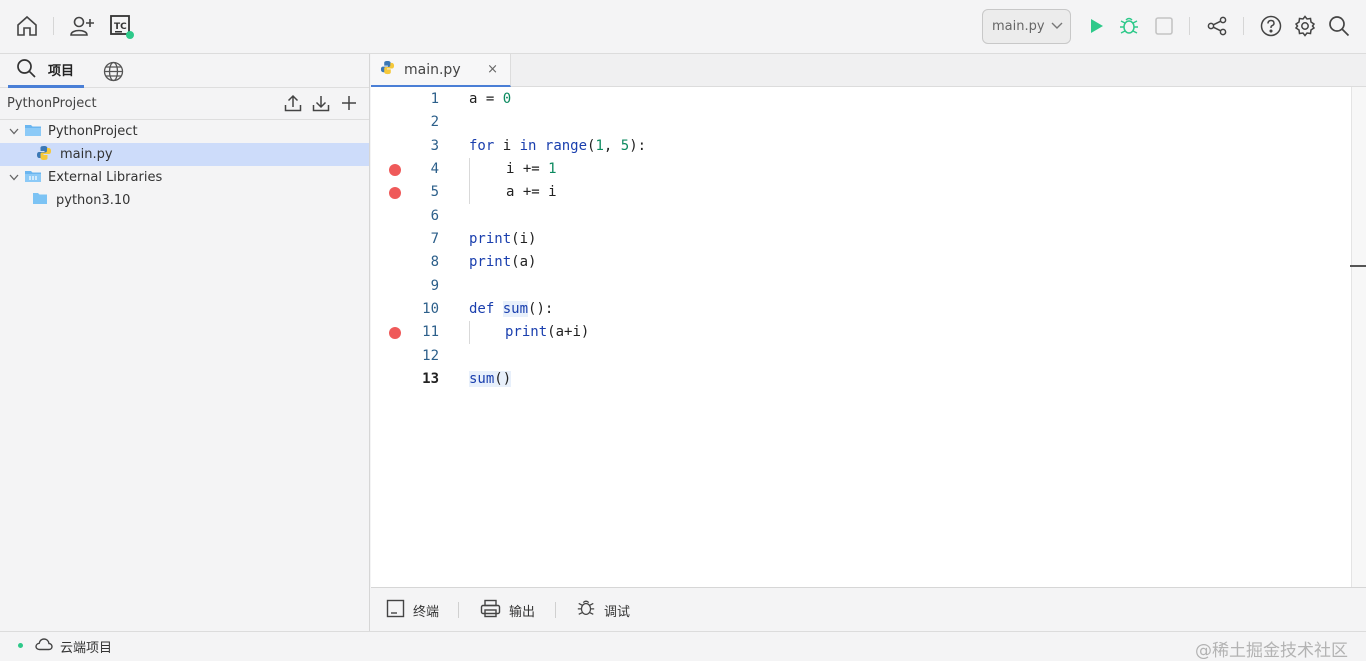 The width and height of the screenshot is (1366, 661). Describe the element at coordinates (184, 177) in the screenshot. I see `tree-item-external-libraries: External Libraries` at that location.